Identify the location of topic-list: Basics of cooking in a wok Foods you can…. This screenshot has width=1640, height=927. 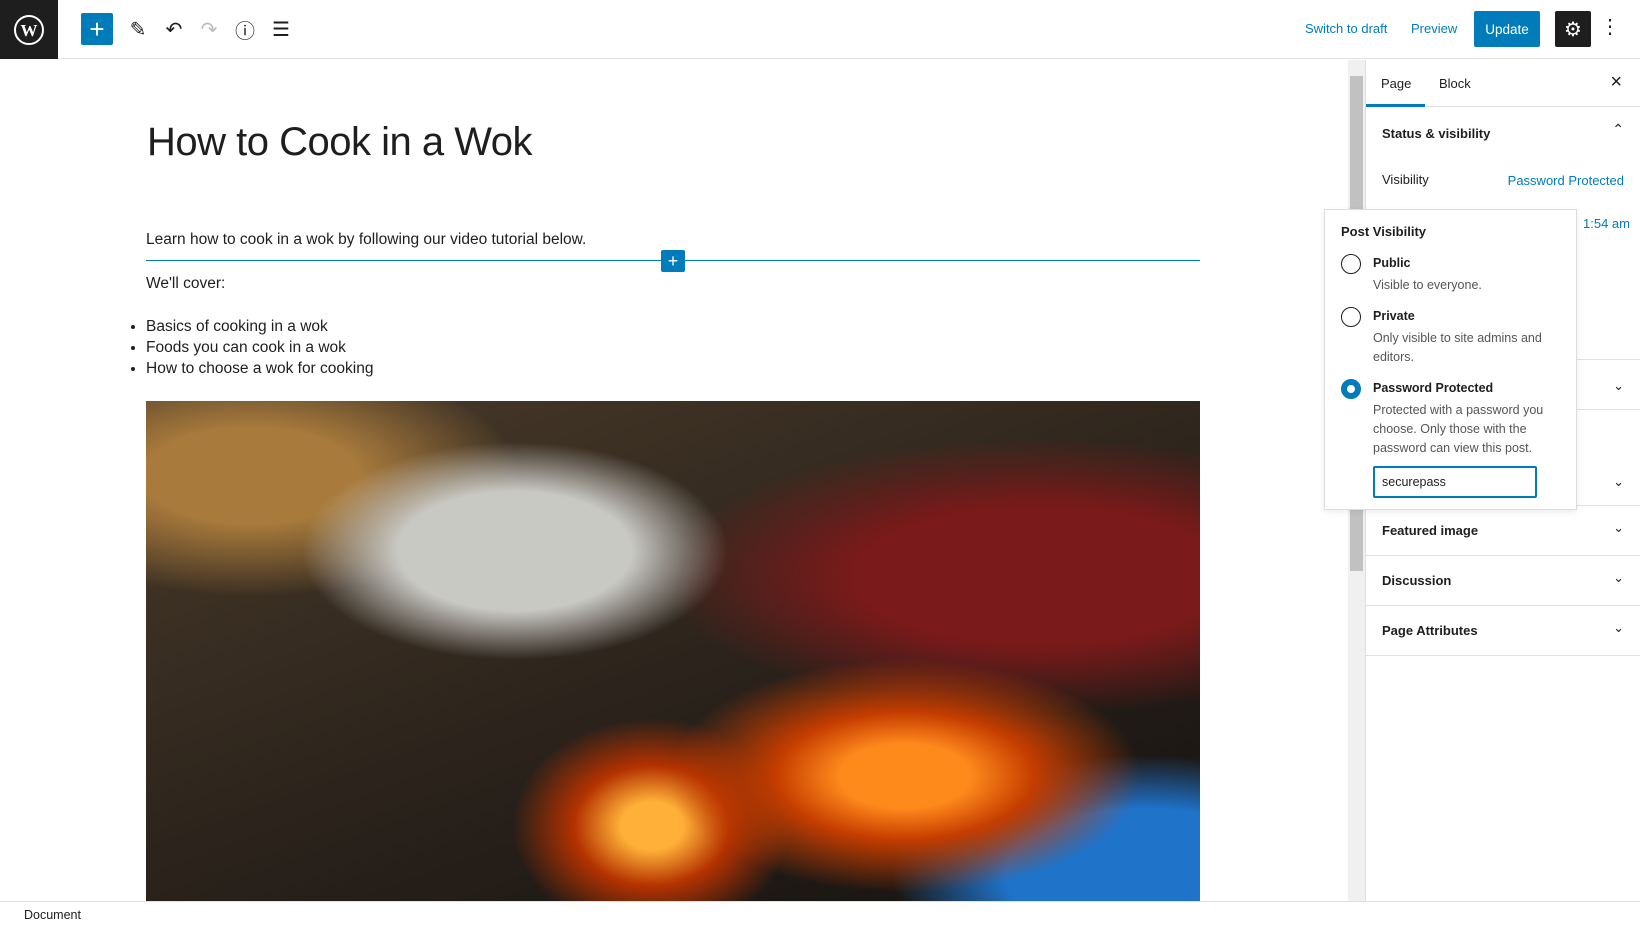
(259, 347).